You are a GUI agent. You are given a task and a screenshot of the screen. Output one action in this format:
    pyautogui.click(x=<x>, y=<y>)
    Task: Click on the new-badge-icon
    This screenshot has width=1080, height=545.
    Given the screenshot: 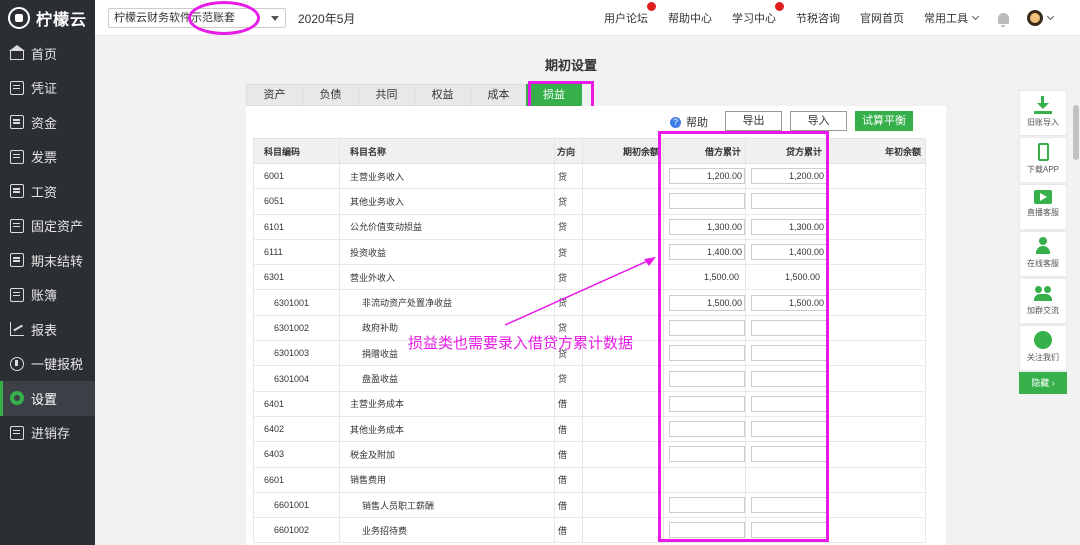 What is the action you would take?
    pyautogui.click(x=779, y=6)
    